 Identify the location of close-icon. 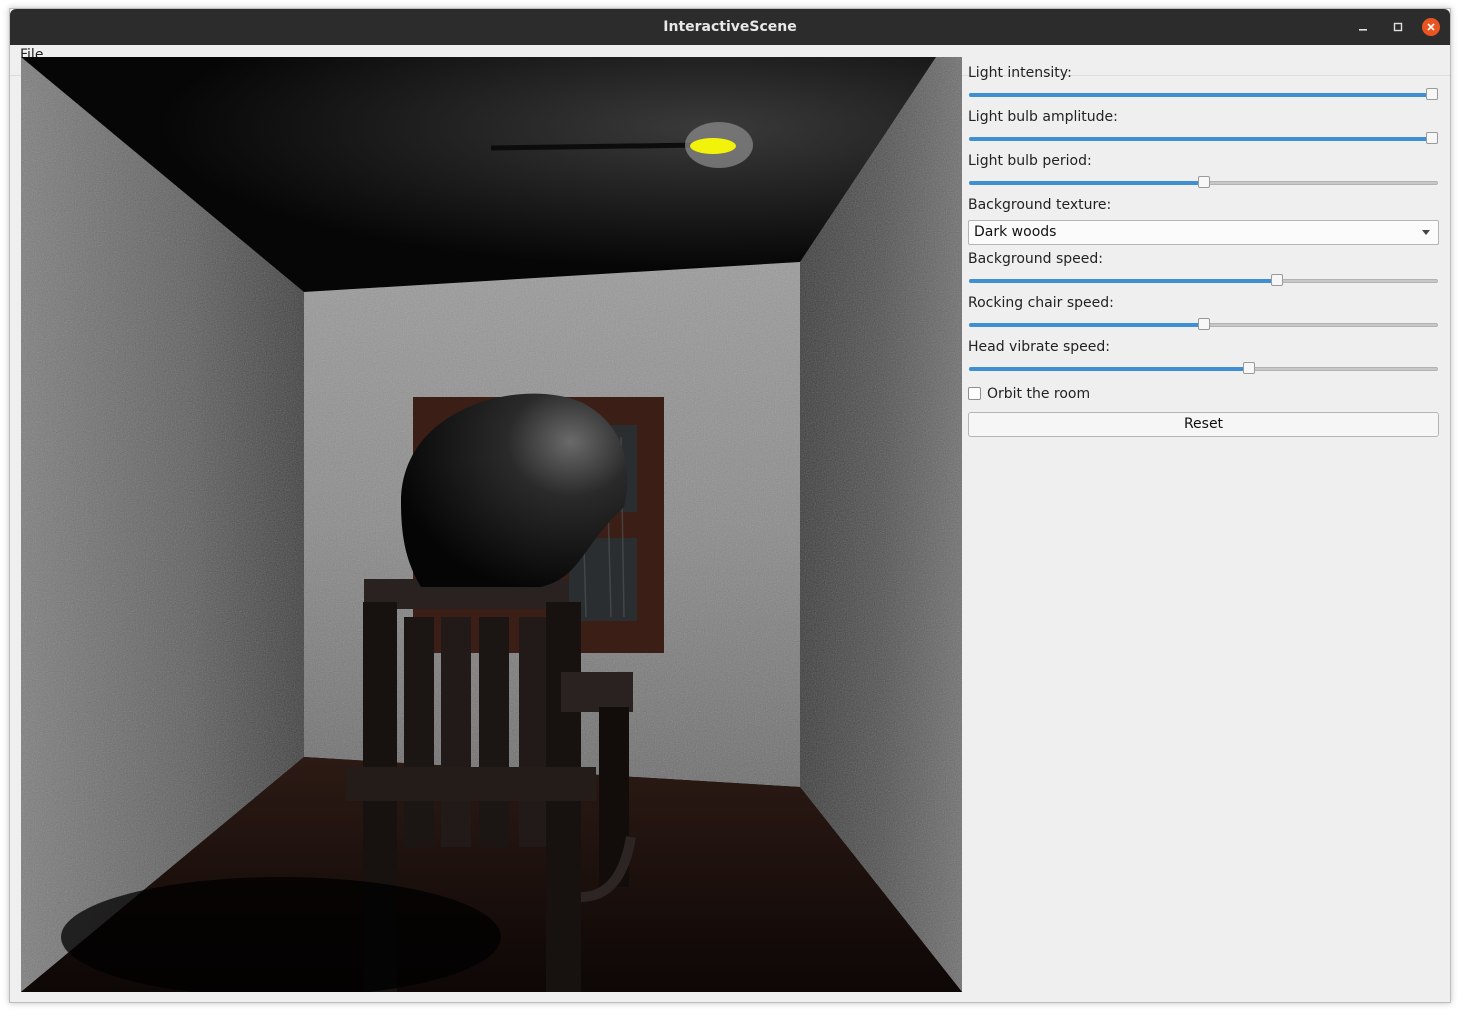
(1431, 27).